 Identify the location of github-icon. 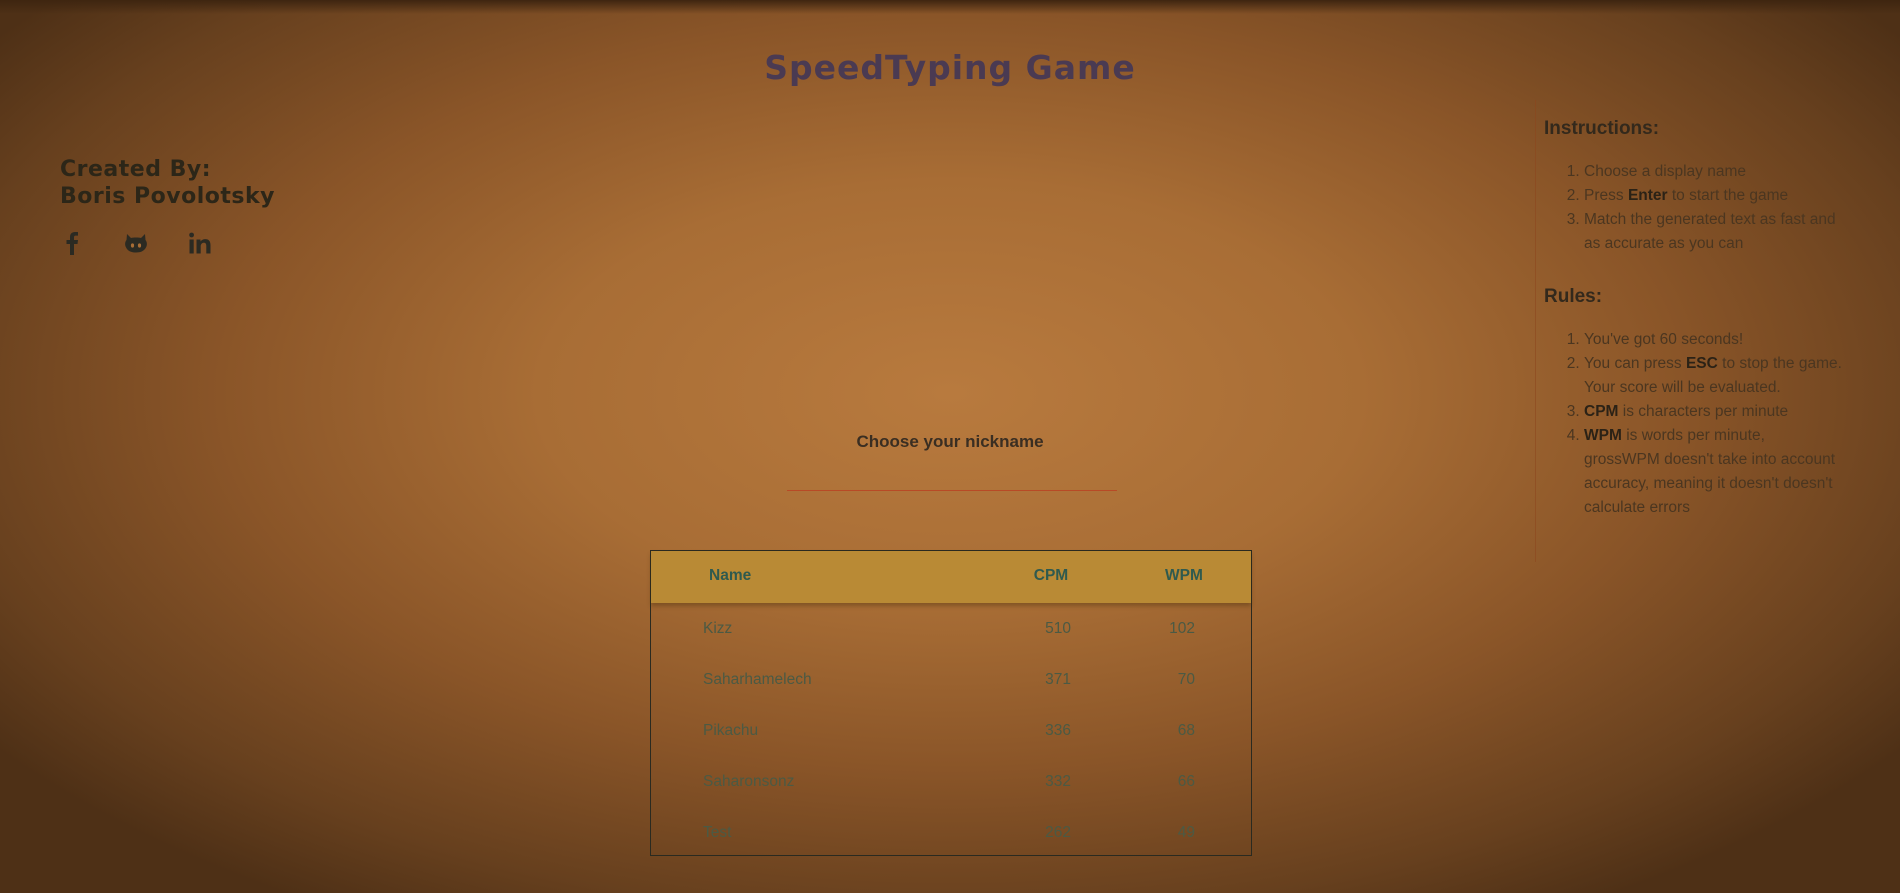
(136, 243).